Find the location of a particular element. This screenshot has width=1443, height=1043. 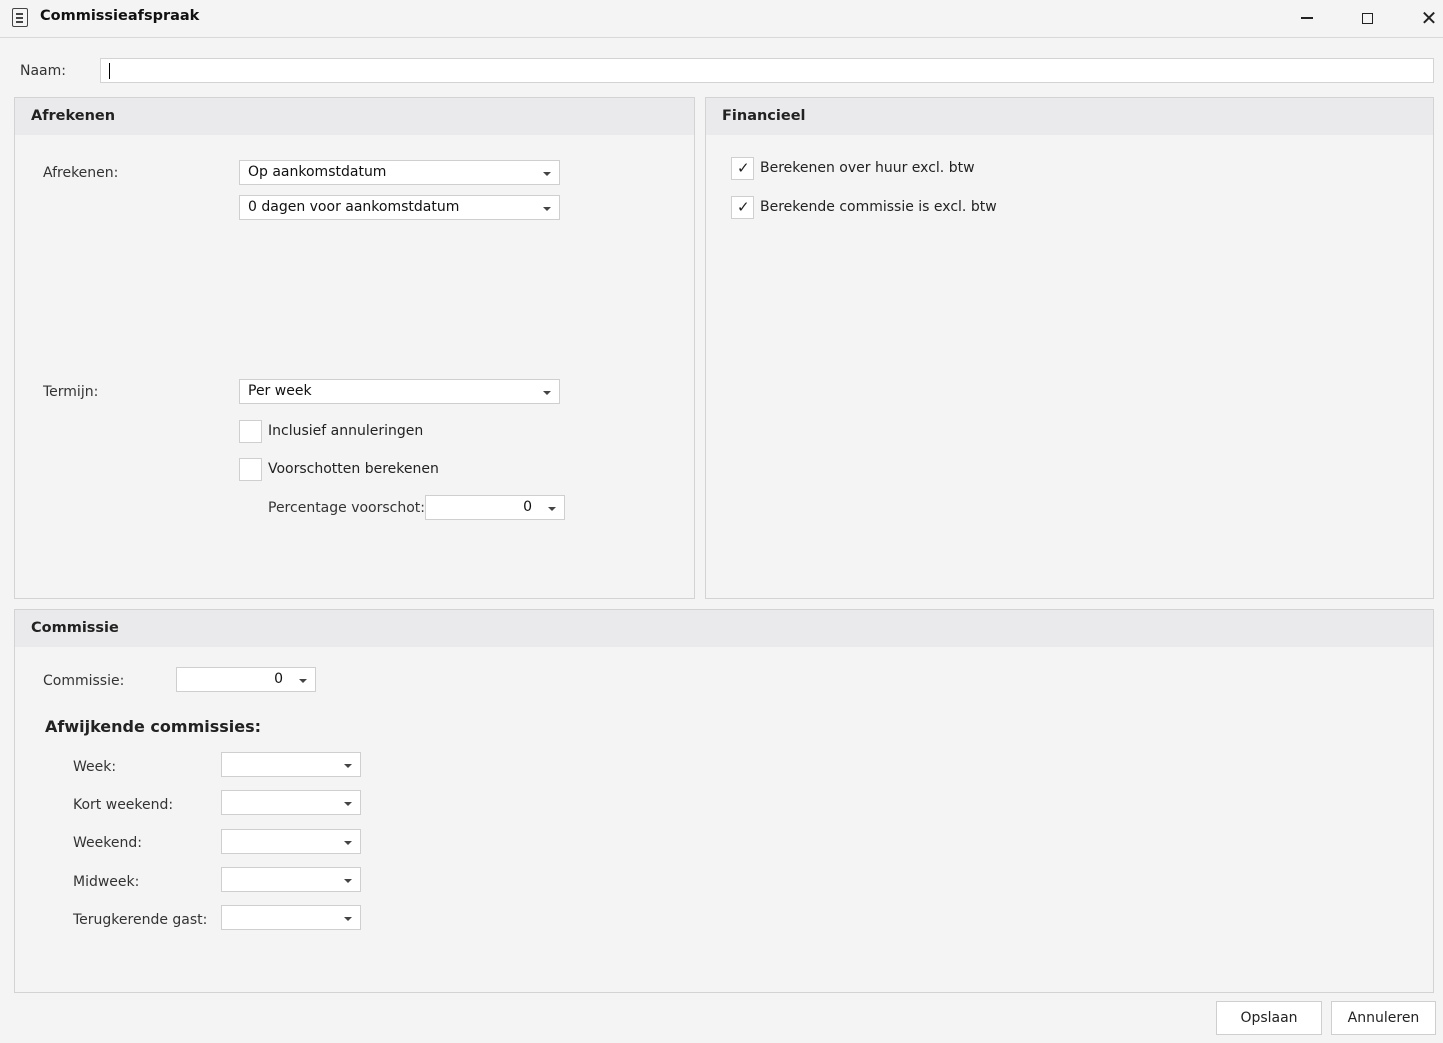

midweek-label: Midweek: is located at coordinates (106, 882).